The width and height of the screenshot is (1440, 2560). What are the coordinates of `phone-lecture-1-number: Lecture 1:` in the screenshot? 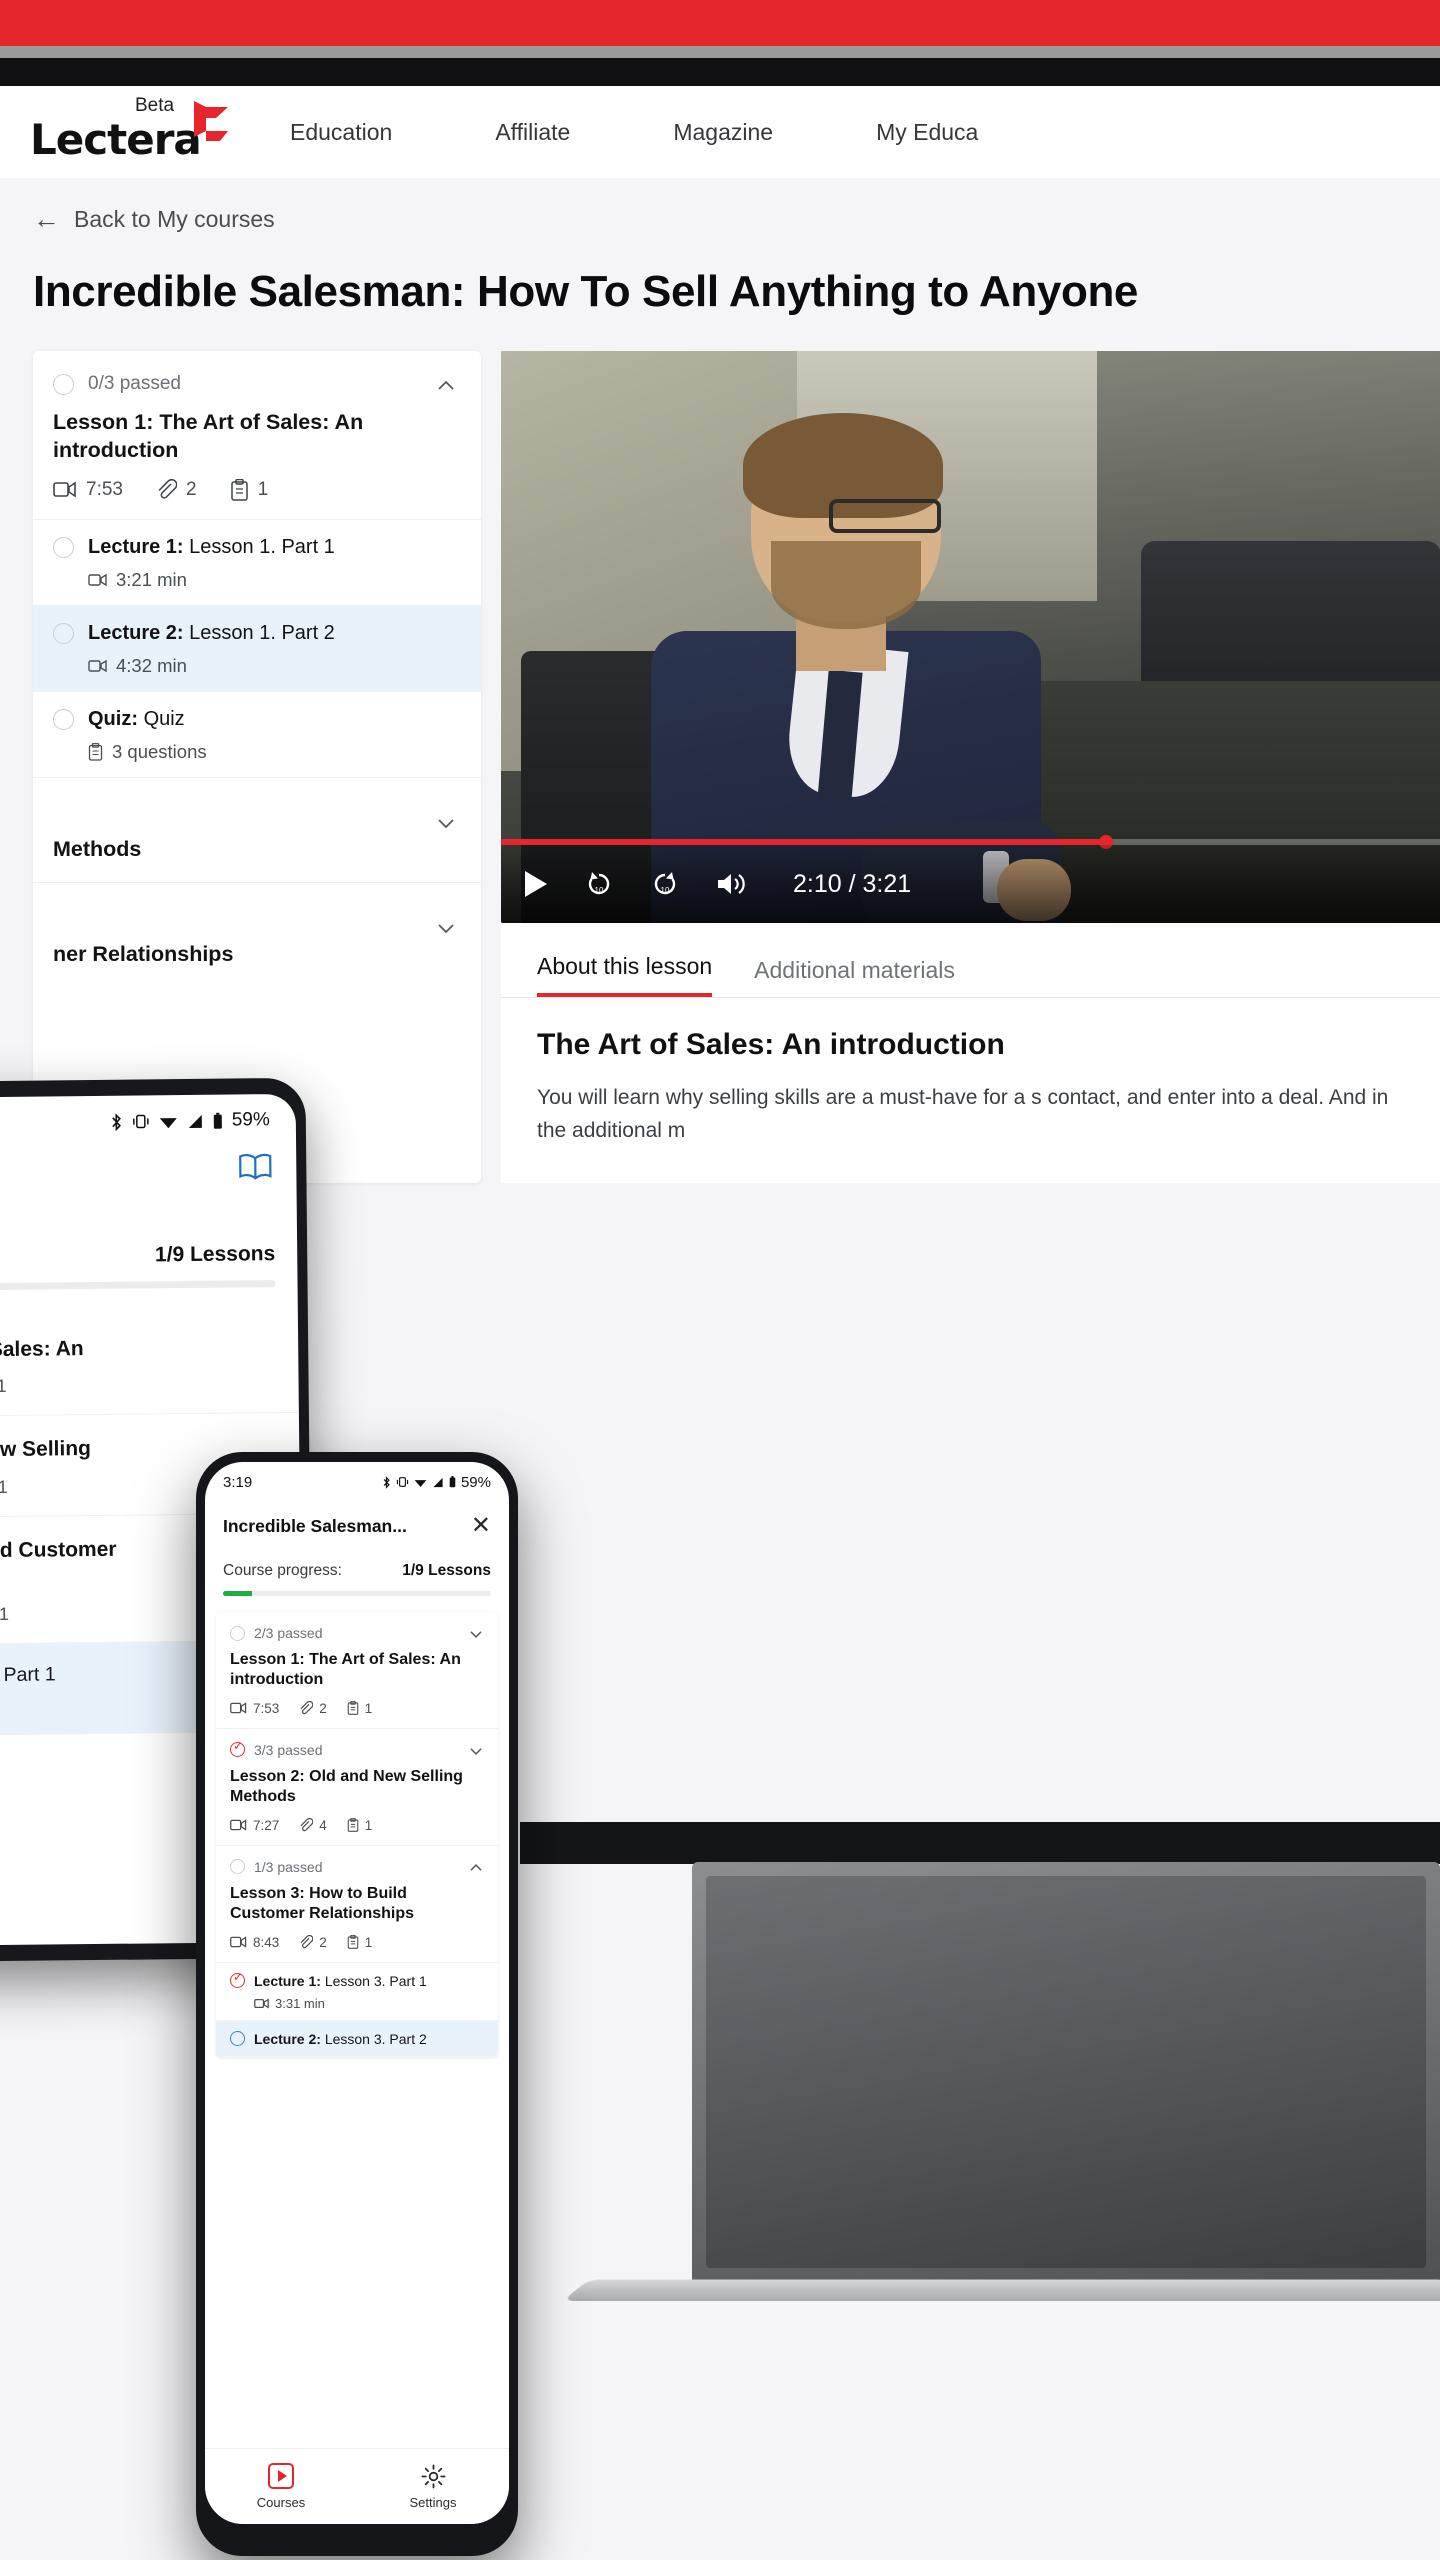 It's located at (287, 1980).